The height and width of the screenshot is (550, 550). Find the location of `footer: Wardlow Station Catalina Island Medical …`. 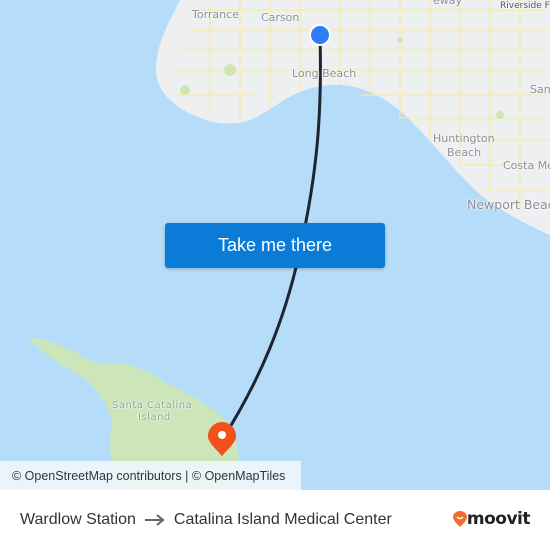

footer: Wardlow Station Catalina Island Medical … is located at coordinates (275, 520).